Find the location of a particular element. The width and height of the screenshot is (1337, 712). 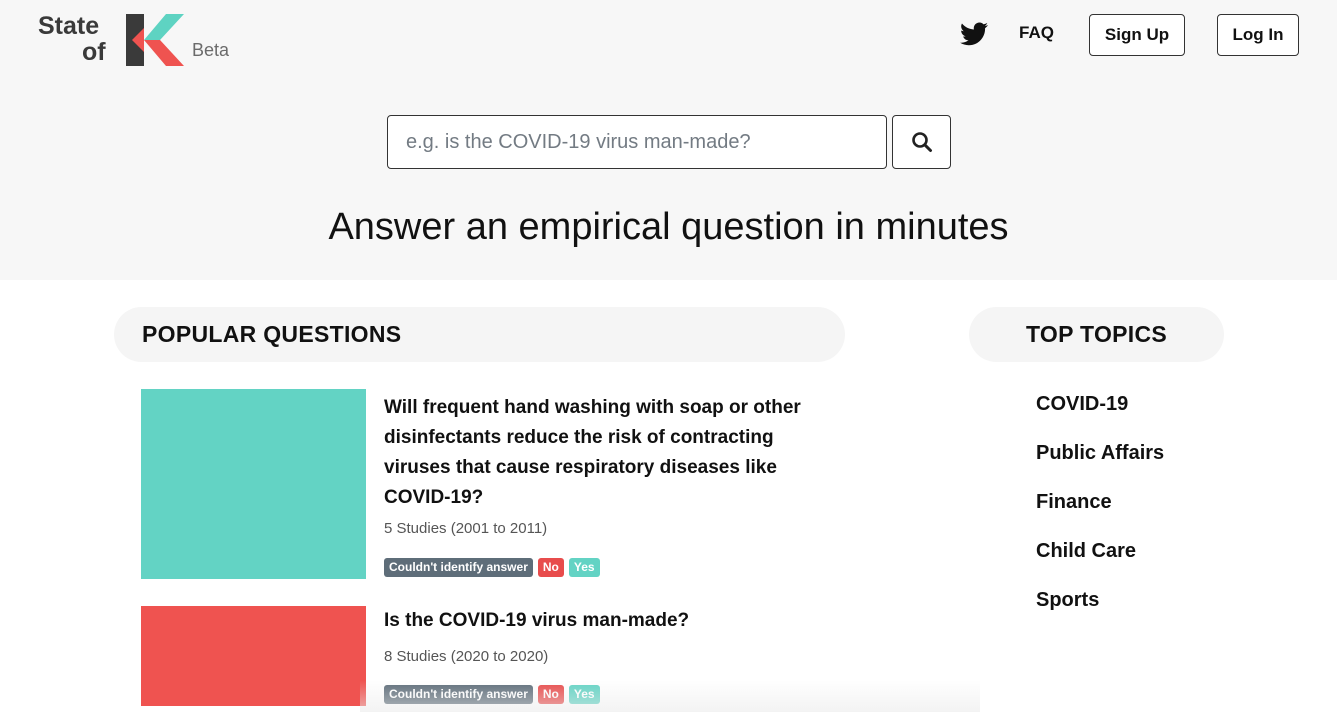

topic-finance: Finance is located at coordinates (1074, 502).